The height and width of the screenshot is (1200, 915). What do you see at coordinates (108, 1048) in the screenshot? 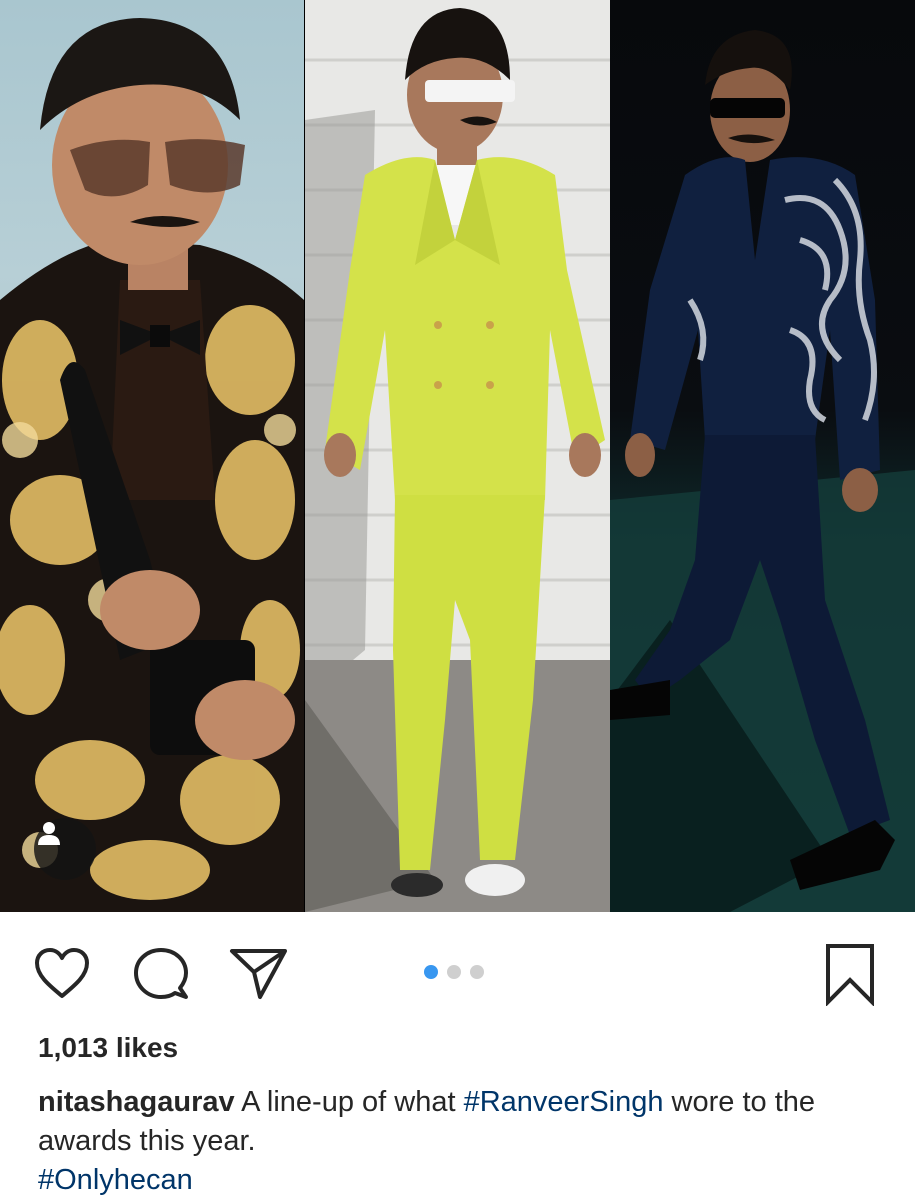
I see `likes-count: 1,013 likes` at bounding box center [108, 1048].